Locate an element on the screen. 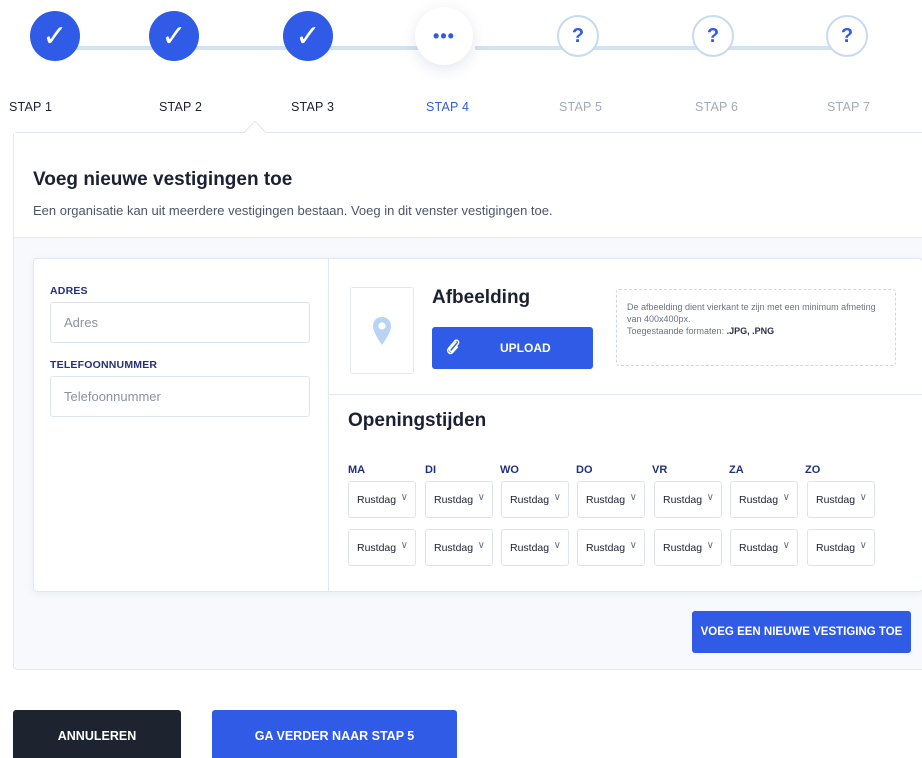  step-4-label: STAP 4 is located at coordinates (448, 107).